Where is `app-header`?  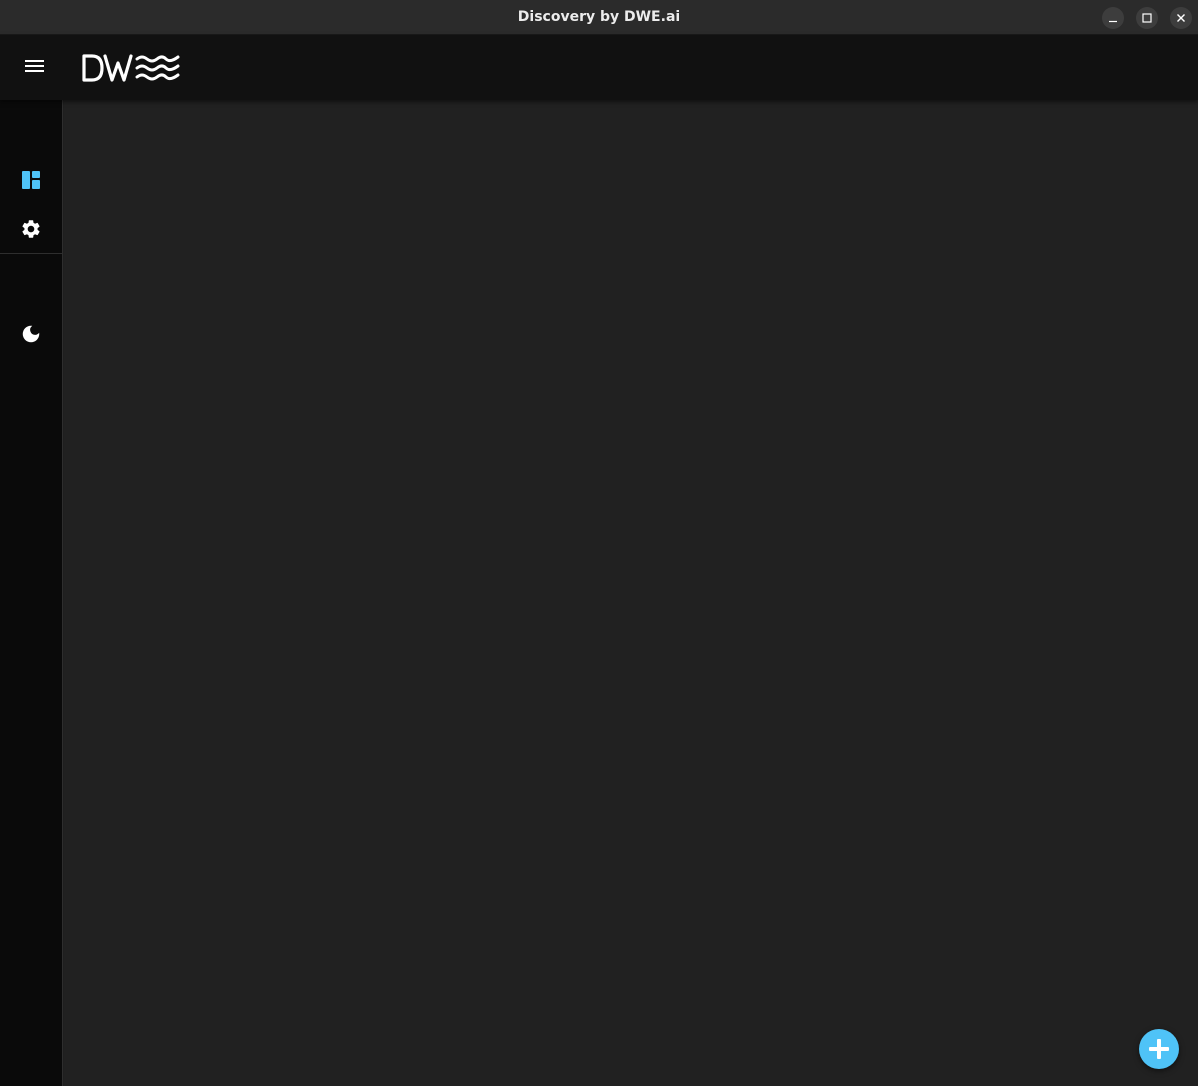
app-header is located at coordinates (599, 67).